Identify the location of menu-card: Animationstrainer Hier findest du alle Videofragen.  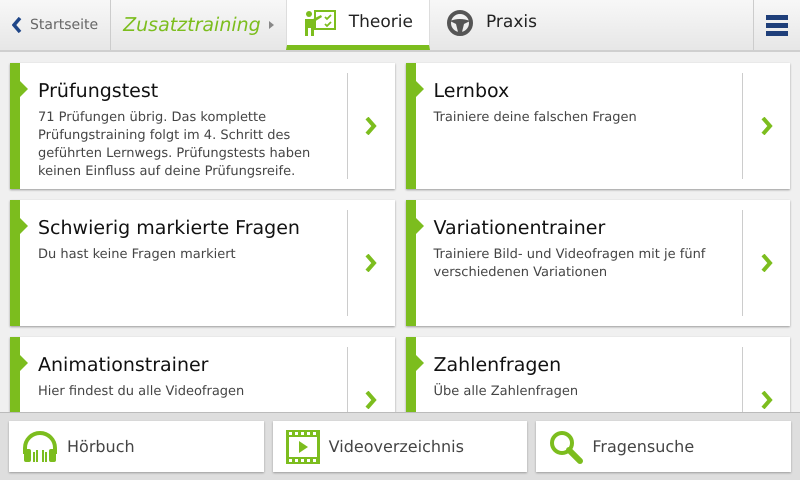
(202, 374).